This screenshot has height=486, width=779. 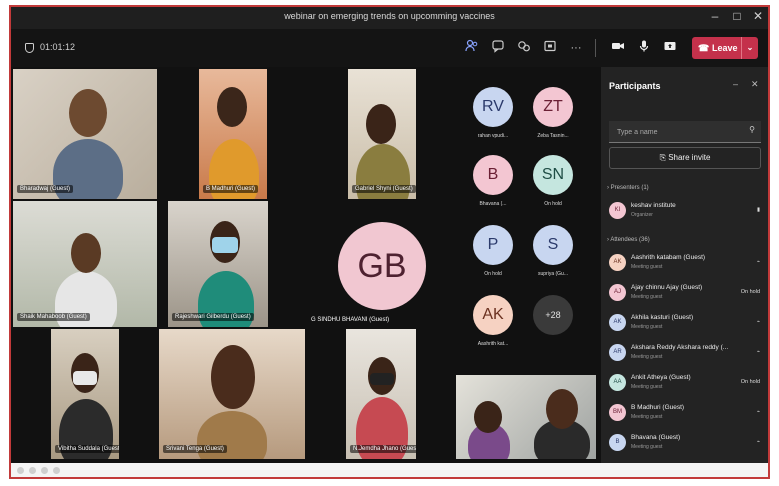 What do you see at coordinates (53, 317) in the screenshot?
I see `participant-name-label: Shaik Mahaboob (Guest)` at bounding box center [53, 317].